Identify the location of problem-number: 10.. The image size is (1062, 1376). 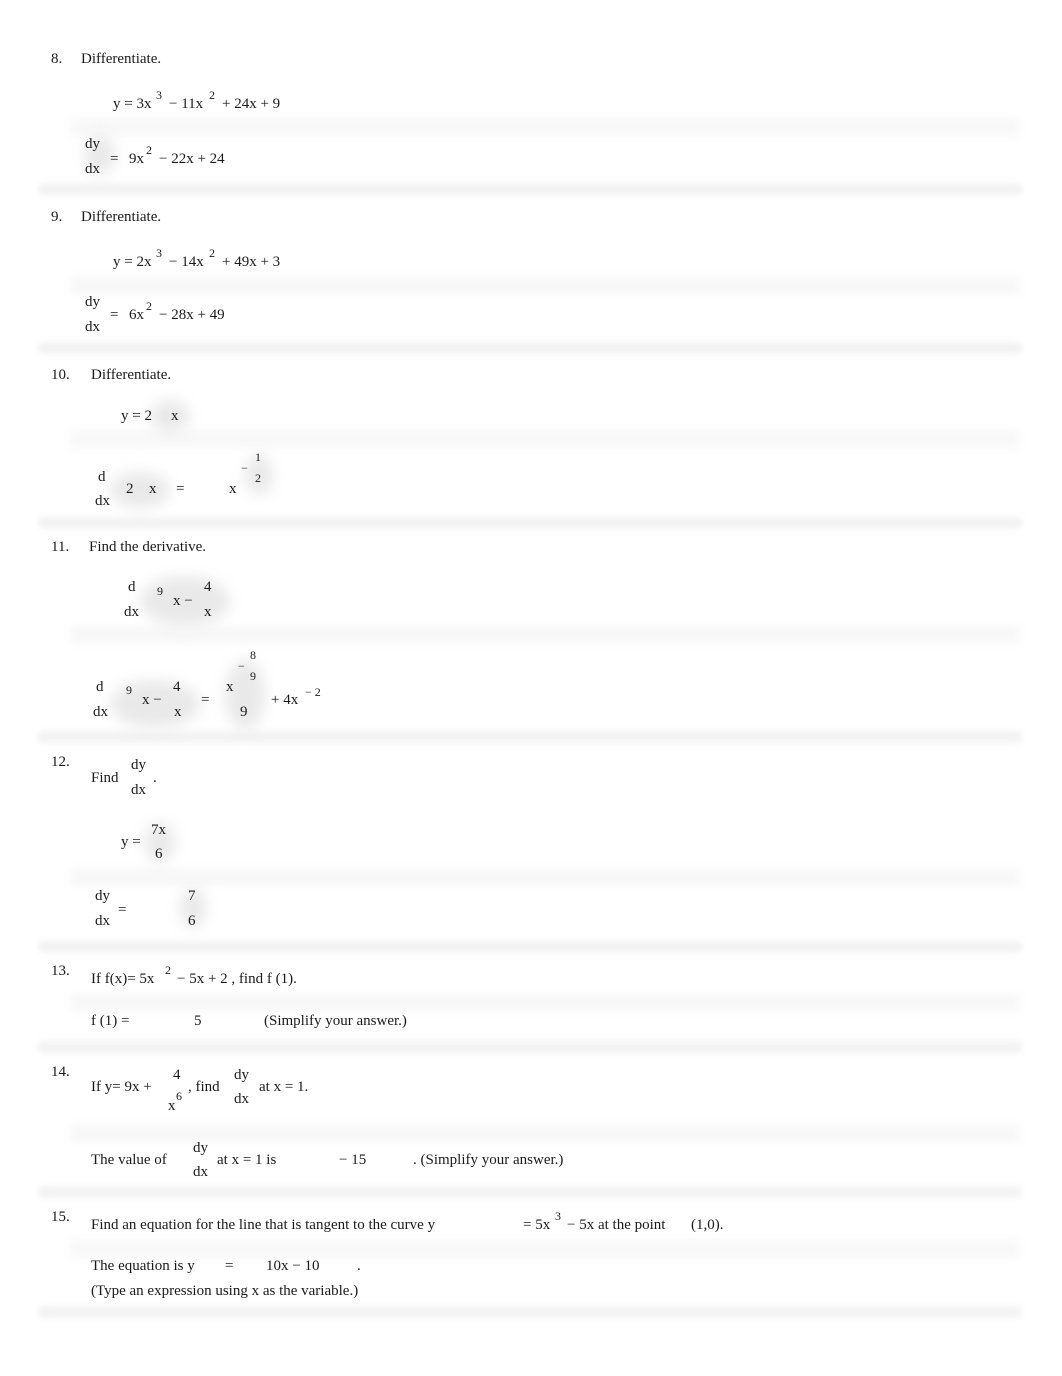
(60, 375).